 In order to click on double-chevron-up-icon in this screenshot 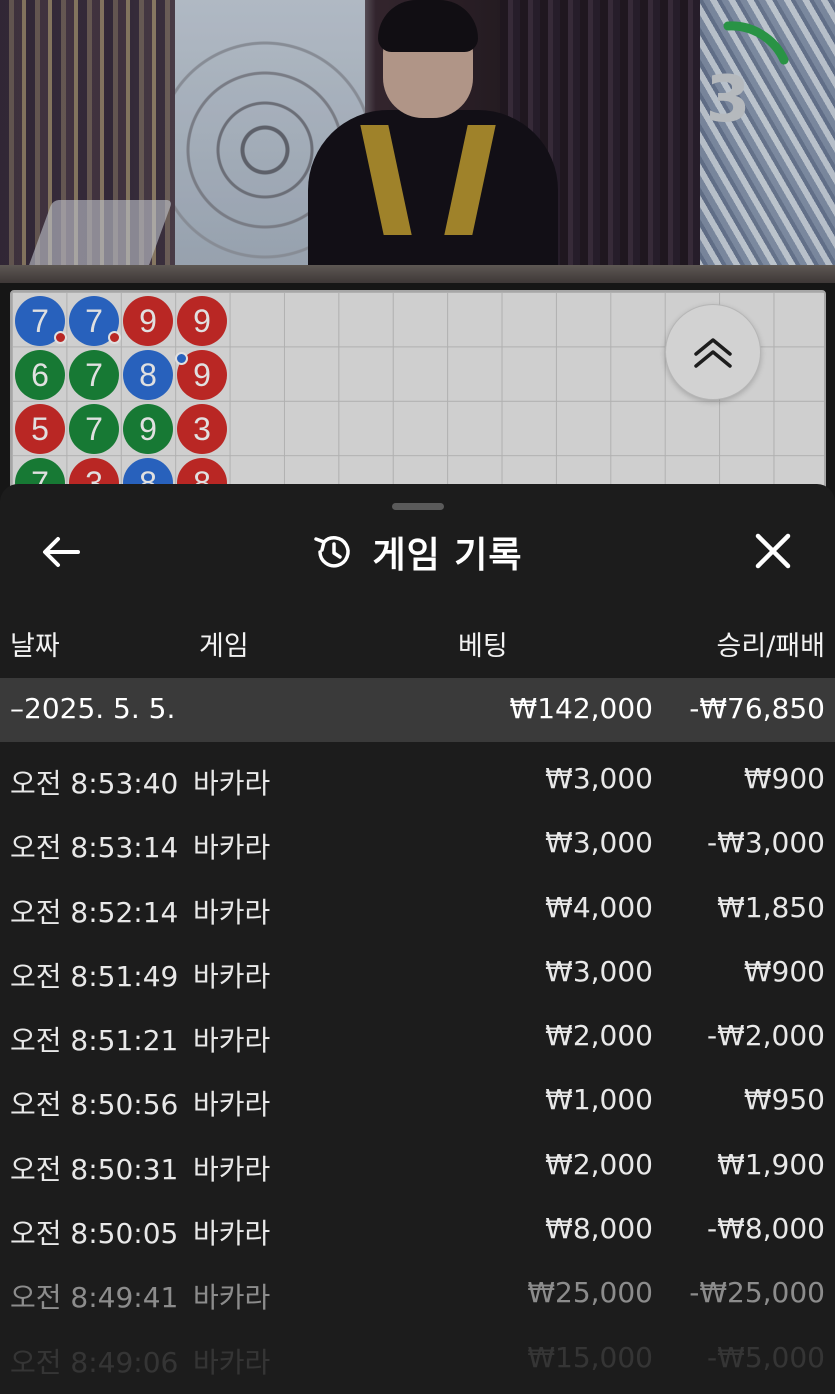, I will do `click(713, 353)`.